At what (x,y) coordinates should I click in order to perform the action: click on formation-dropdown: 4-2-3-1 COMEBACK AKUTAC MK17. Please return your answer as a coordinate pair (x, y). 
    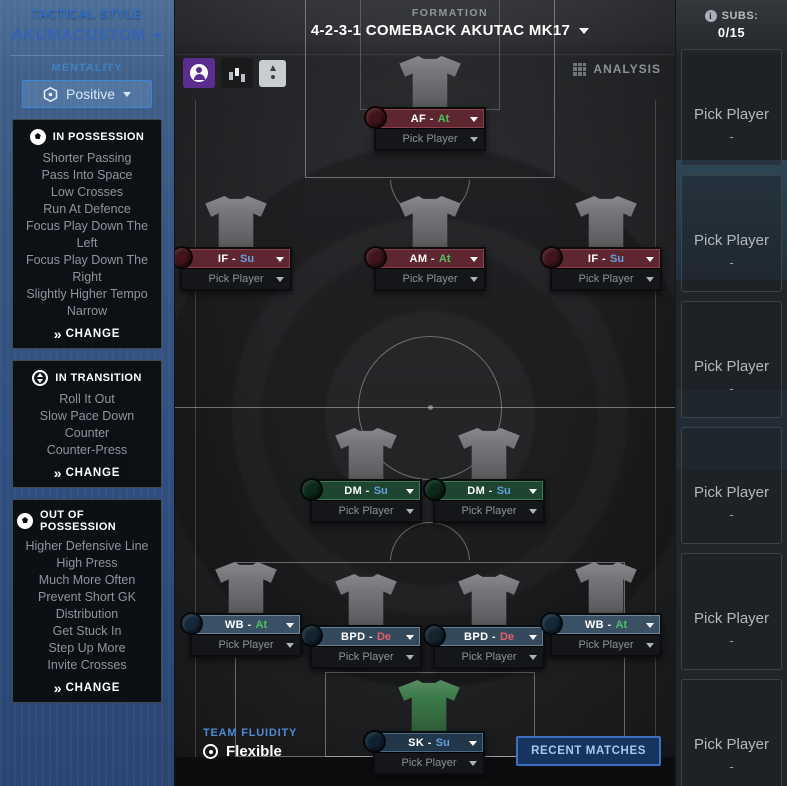
    Looking at the image, I should click on (450, 30).